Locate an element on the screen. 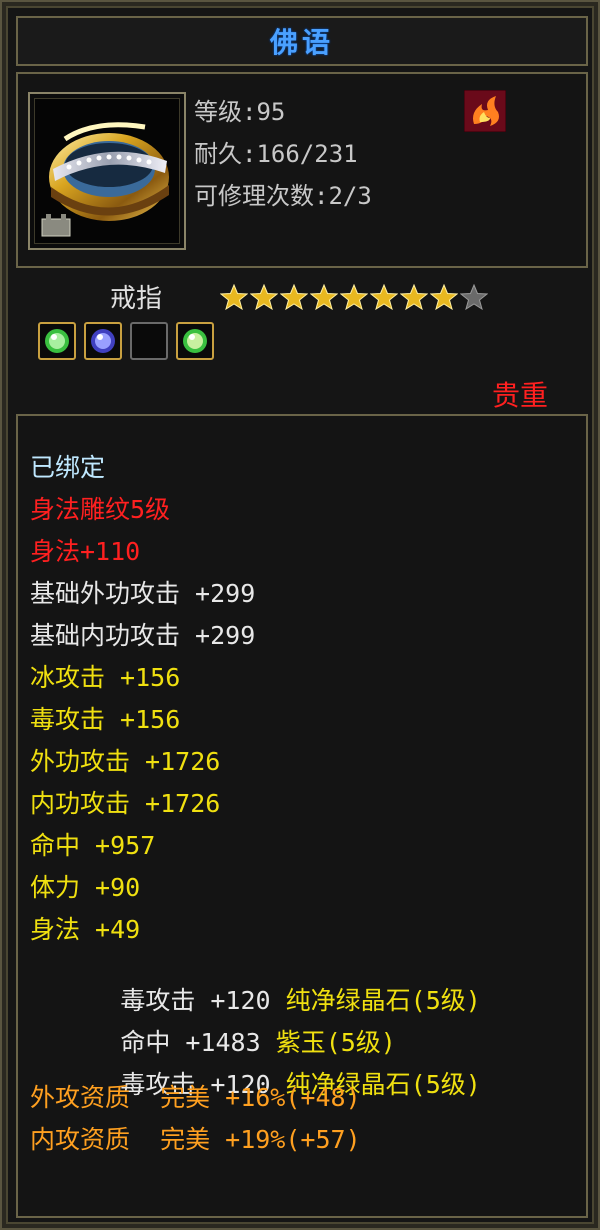  item-type-name: 戒指 is located at coordinates (136, 299).